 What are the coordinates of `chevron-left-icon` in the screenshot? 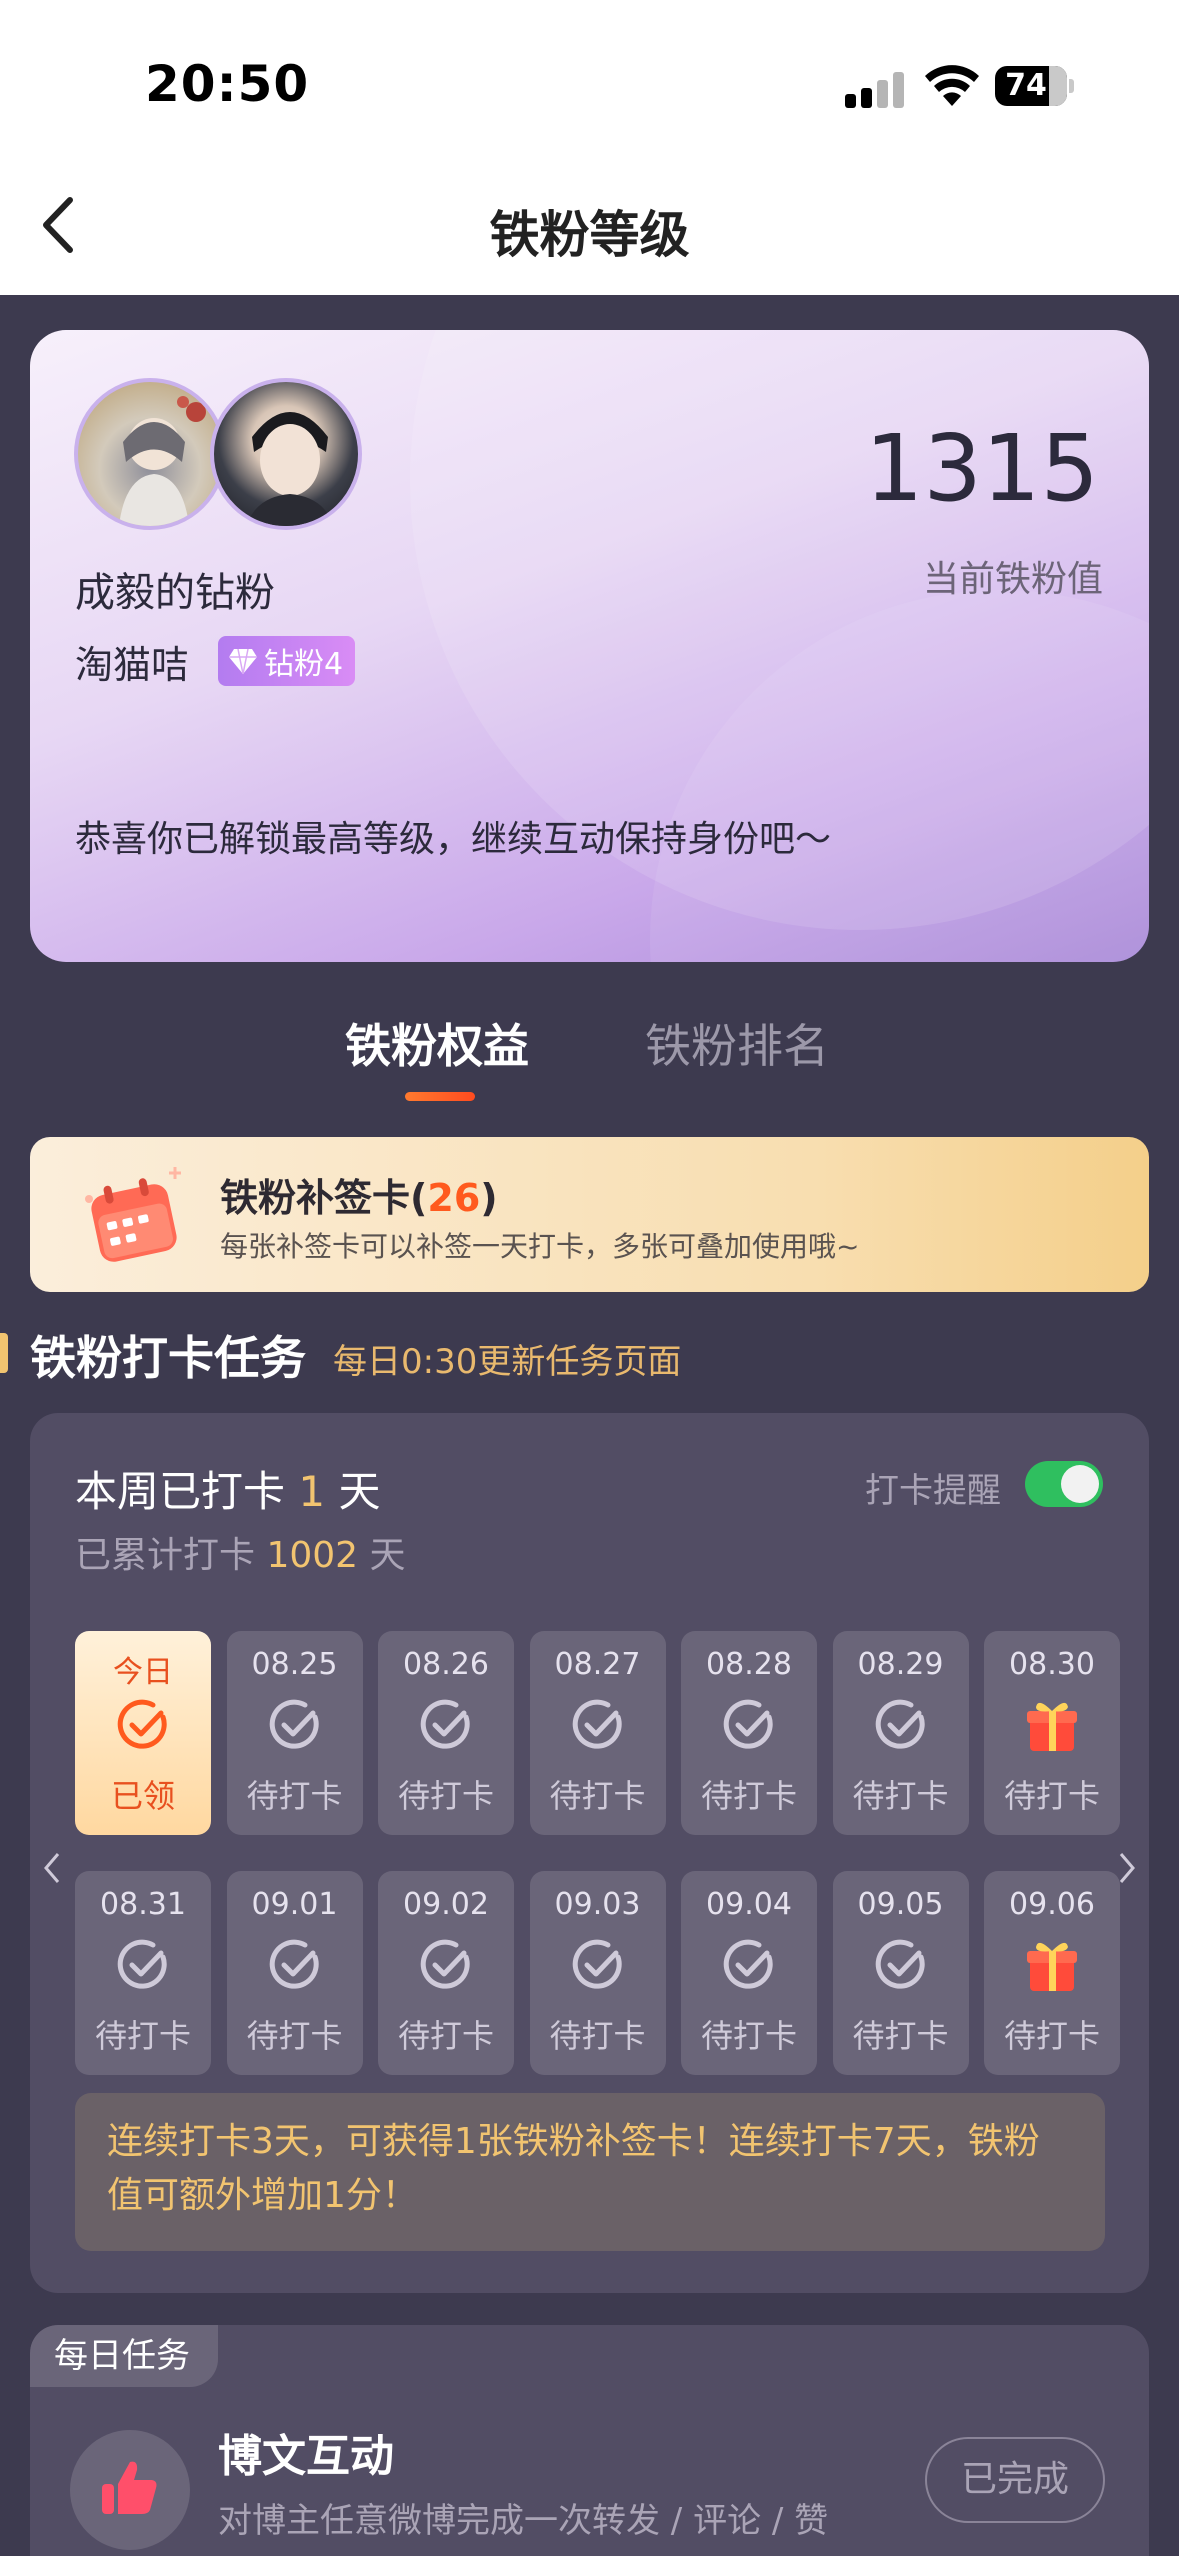 It's located at (52, 1868).